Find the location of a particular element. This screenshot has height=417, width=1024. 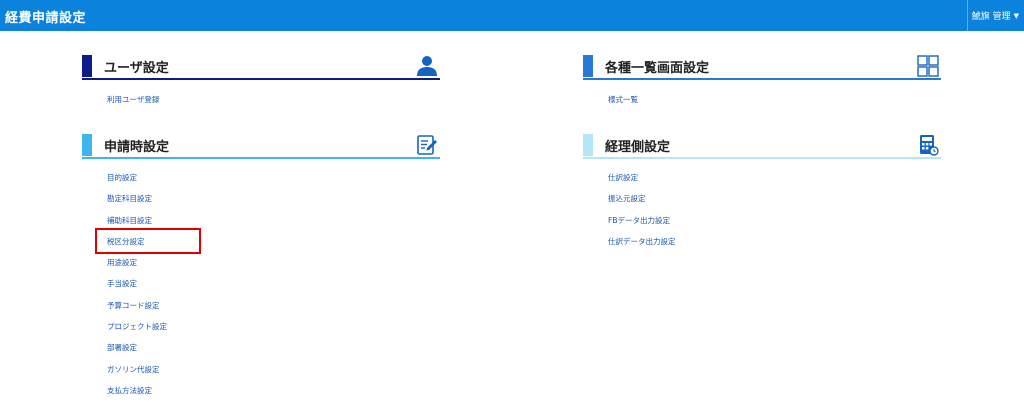

link-list: 利用ユーザ登録 is located at coordinates (133, 99).